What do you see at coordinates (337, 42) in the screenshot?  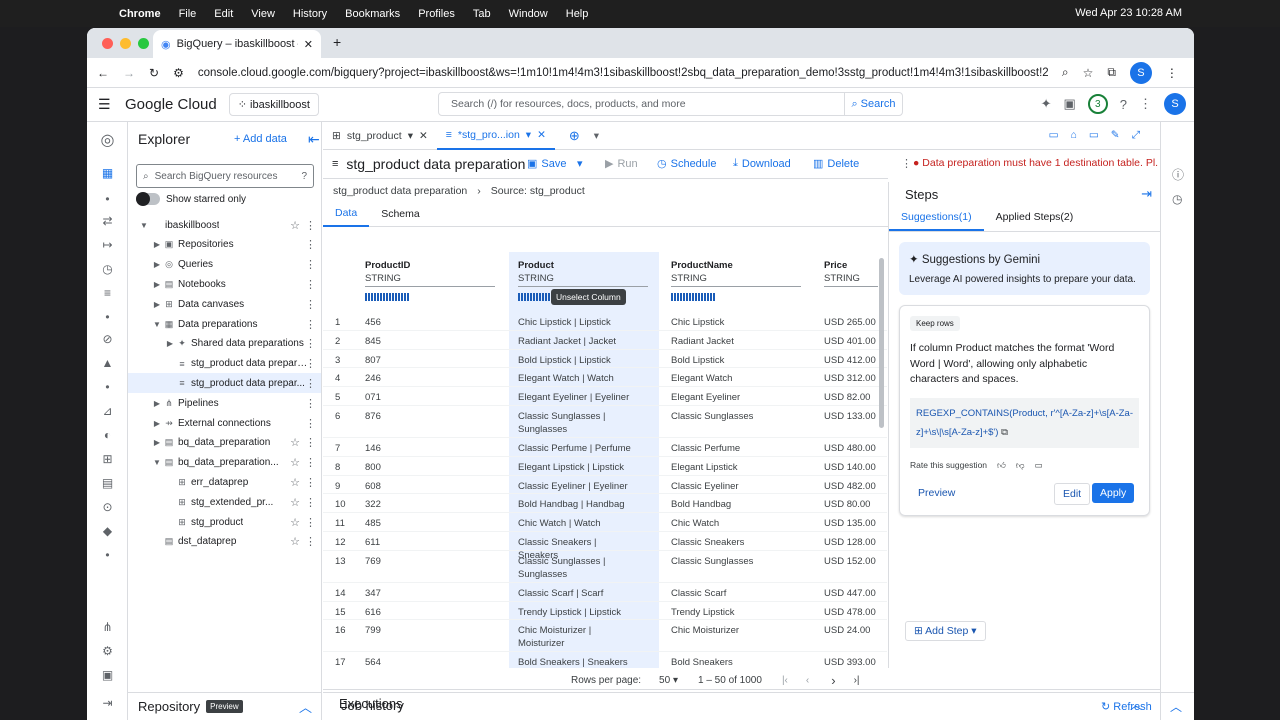 I see `new-tab-icon: +` at bounding box center [337, 42].